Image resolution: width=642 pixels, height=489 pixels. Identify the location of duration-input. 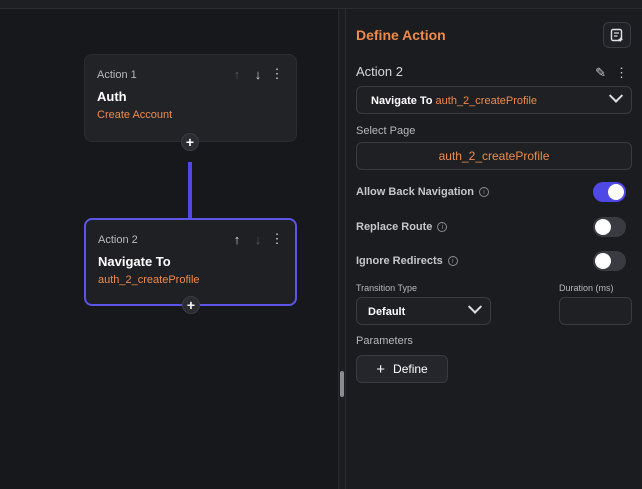
(595, 311).